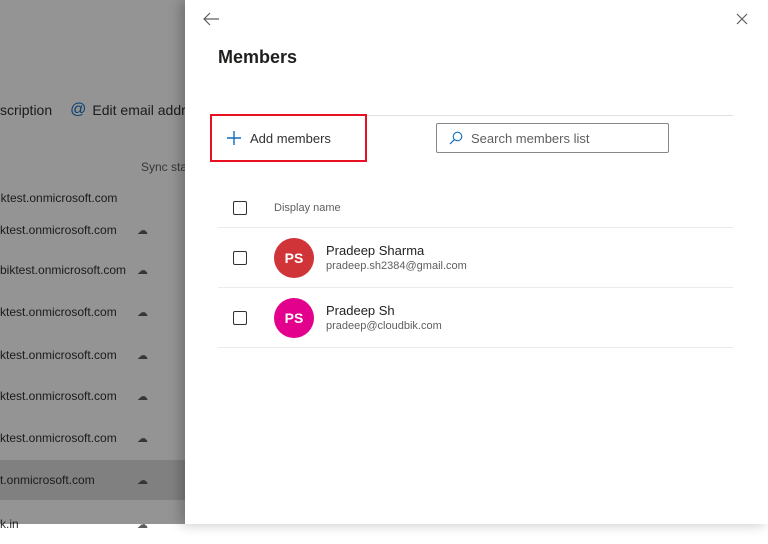  I want to click on add-members-button: Add members, so click(288, 138).